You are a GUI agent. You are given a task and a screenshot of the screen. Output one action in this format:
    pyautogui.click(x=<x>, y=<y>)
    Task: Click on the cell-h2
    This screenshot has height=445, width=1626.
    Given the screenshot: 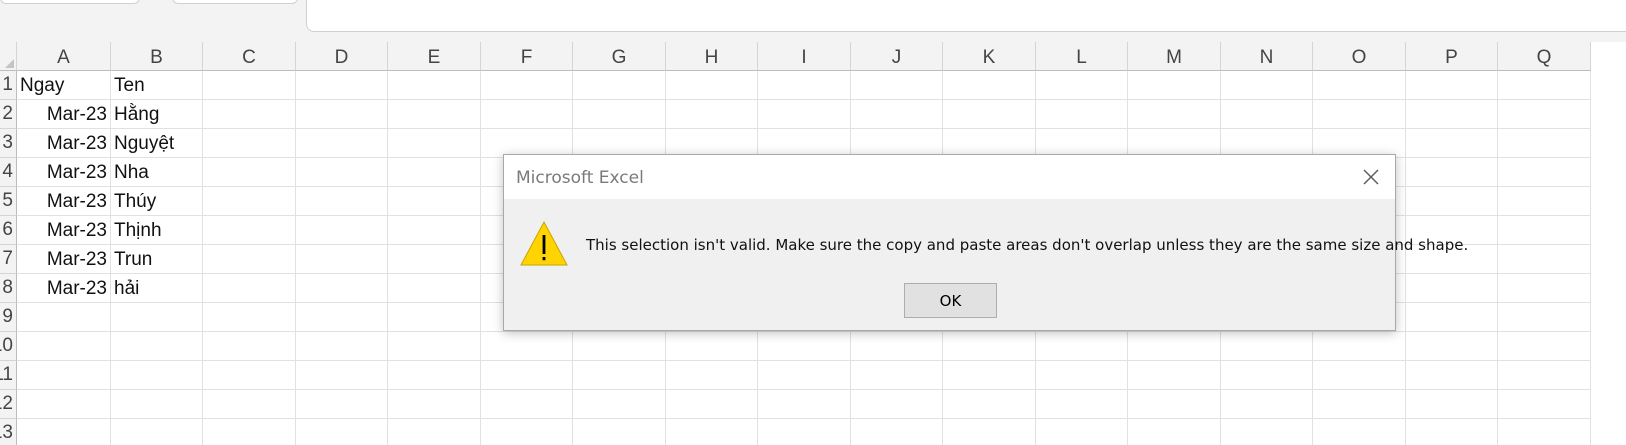 What is the action you would take?
    pyautogui.click(x=712, y=114)
    